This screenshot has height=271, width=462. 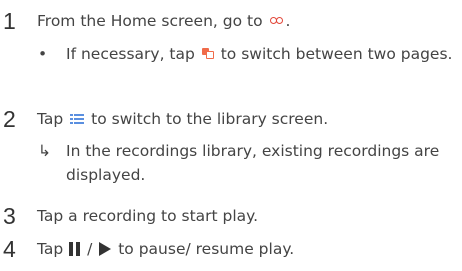 What do you see at coordinates (336, 54) in the screenshot?
I see `note-text-after: to switch between two pages.` at bounding box center [336, 54].